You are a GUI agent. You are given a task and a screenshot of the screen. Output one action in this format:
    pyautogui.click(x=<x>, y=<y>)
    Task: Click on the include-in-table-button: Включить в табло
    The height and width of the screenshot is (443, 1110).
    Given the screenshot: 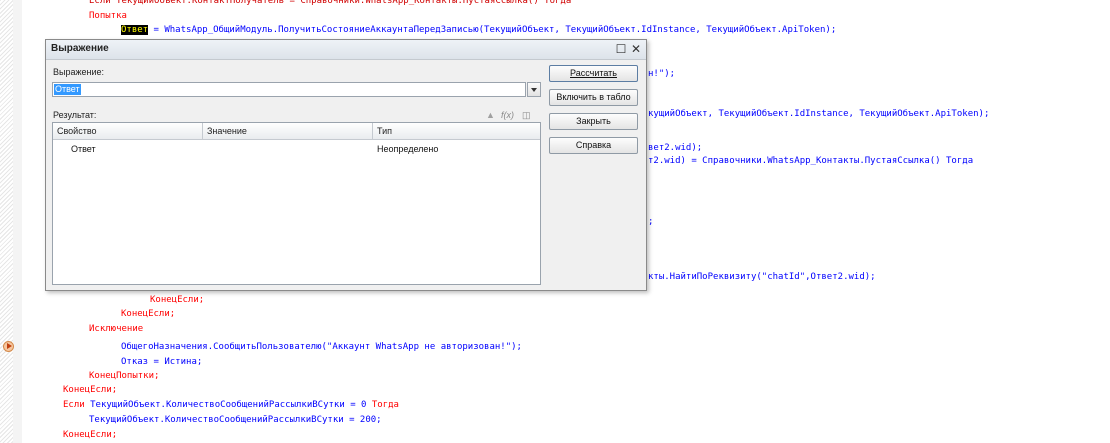 What is the action you would take?
    pyautogui.click(x=593, y=97)
    